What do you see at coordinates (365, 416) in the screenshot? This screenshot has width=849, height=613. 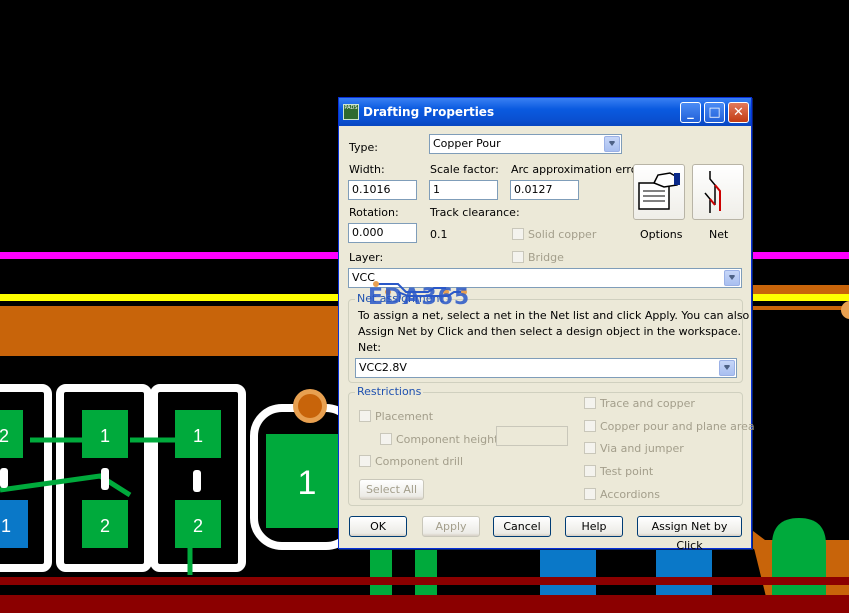 I see `placement-checkbox` at bounding box center [365, 416].